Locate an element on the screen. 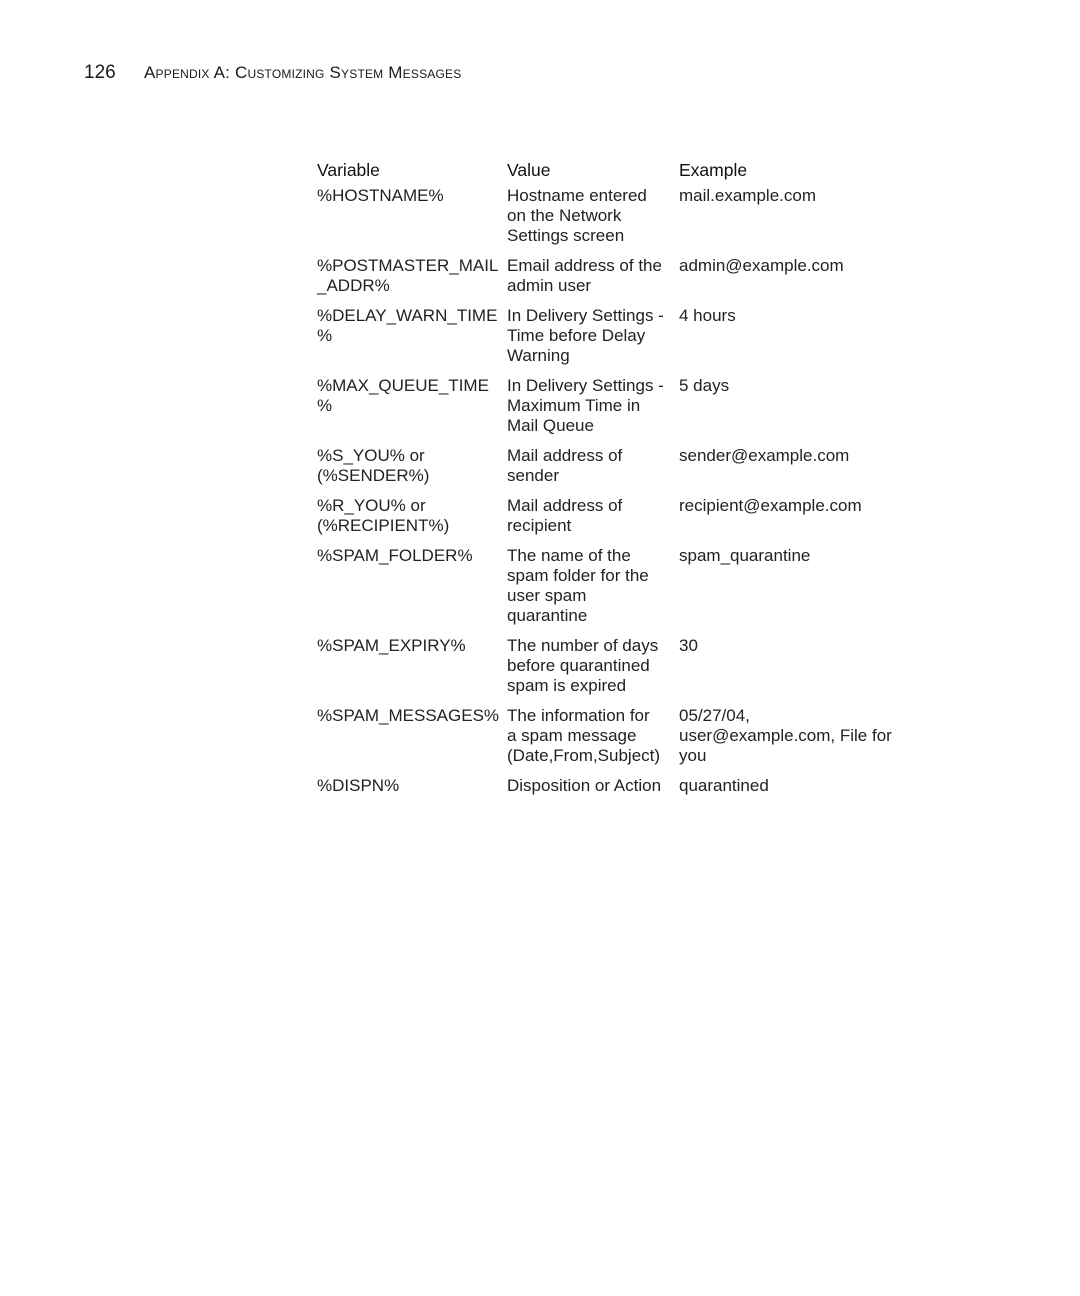  value-cell: Mail address of sender is located at coordinates (565, 465).